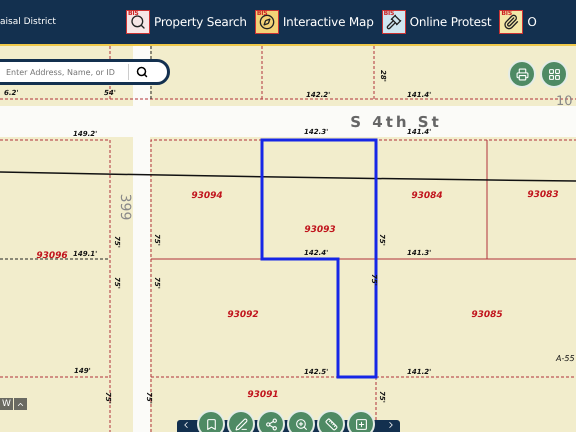 This screenshot has height=432, width=576. Describe the element at coordinates (243, 315) in the screenshot. I see `parcel-id: 93092` at that location.